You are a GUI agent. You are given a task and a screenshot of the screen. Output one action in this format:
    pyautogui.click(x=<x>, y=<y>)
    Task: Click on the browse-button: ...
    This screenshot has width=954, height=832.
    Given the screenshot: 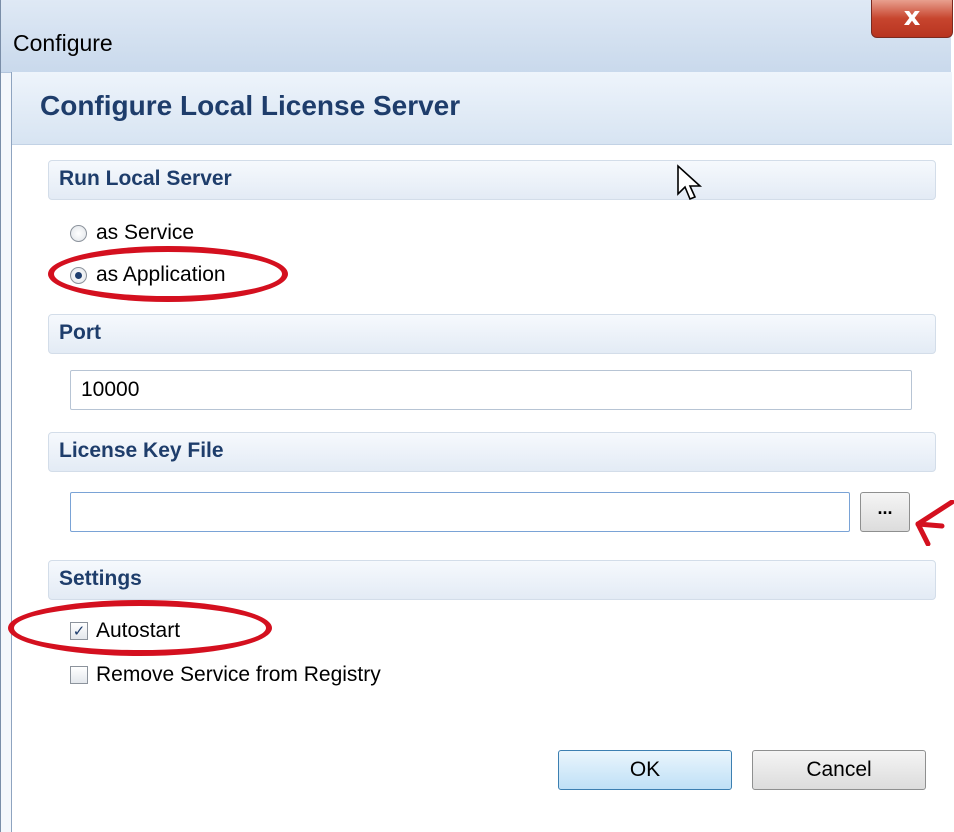 What is the action you would take?
    pyautogui.click(x=885, y=512)
    